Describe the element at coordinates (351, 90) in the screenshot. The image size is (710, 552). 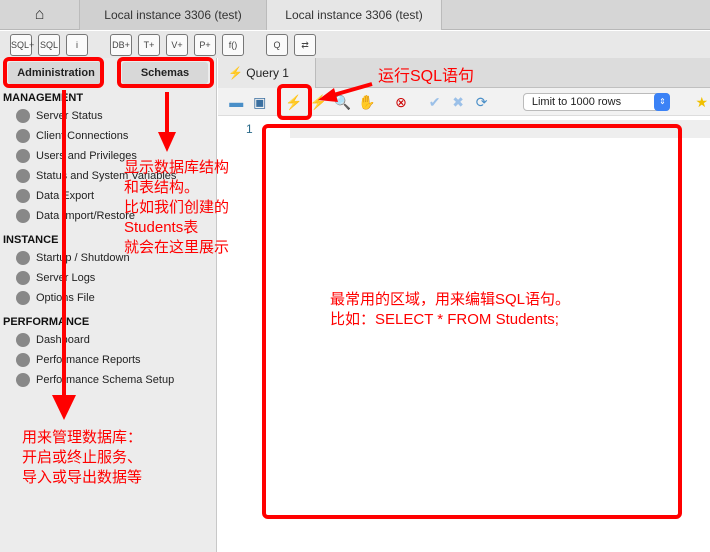
I see `arrow-run` at that location.